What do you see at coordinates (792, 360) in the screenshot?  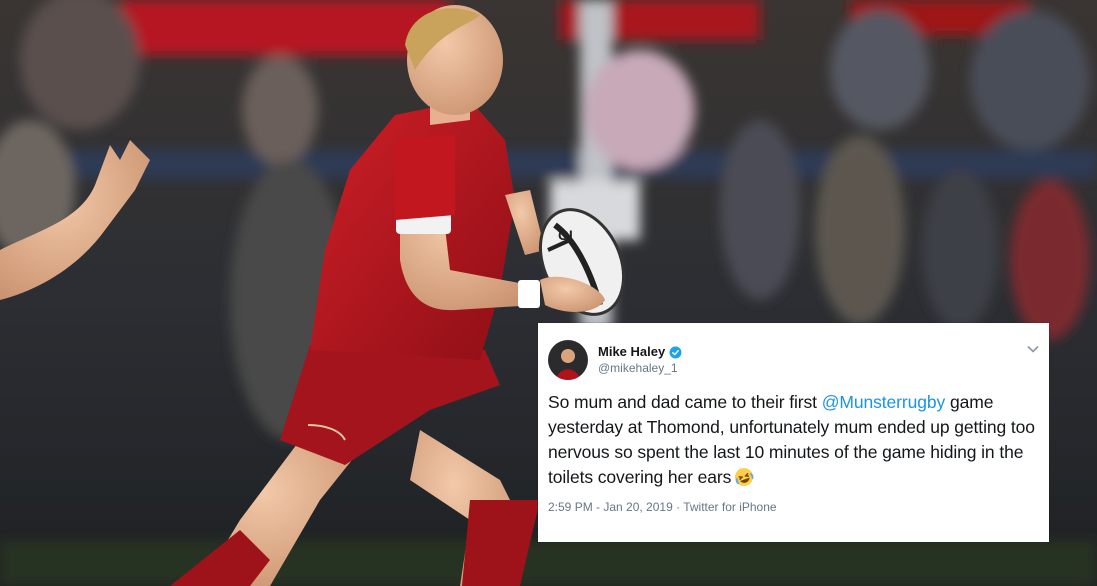 I see `tweet-header: Mike Haley @mikehaley_1` at bounding box center [792, 360].